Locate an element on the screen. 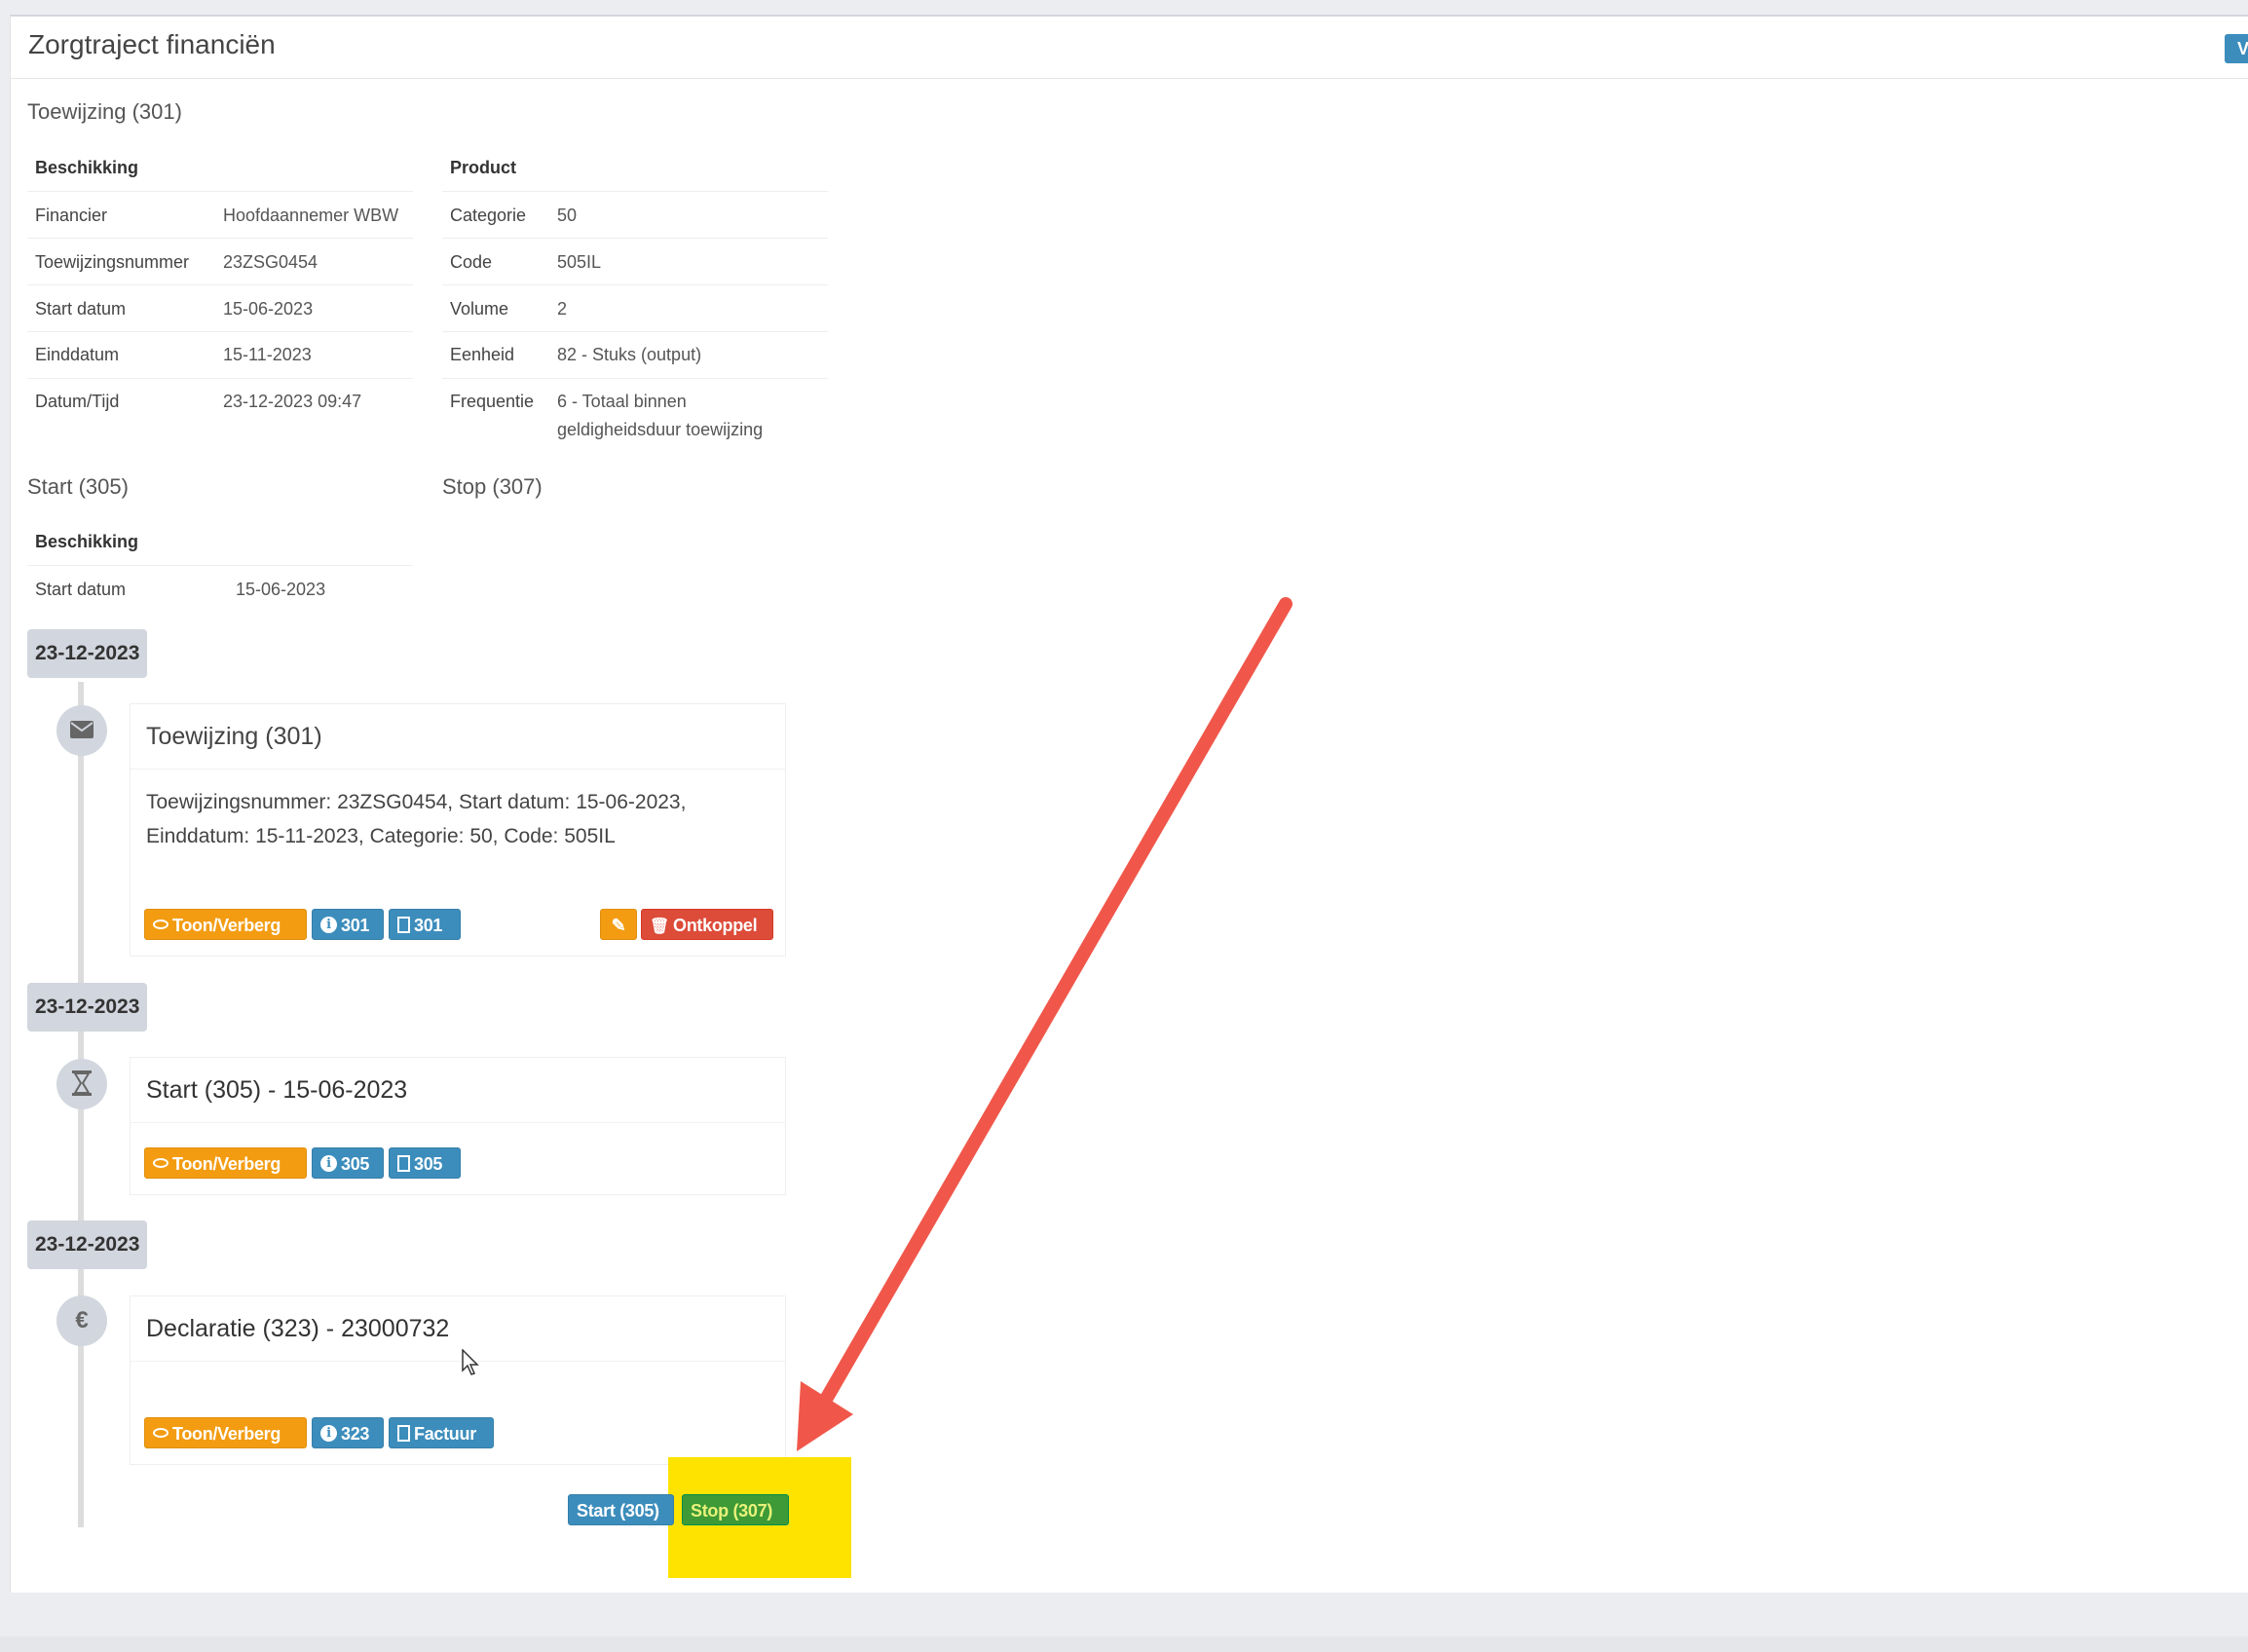  ontkoppel-button: 🗑 Ontkoppel is located at coordinates (707, 925).